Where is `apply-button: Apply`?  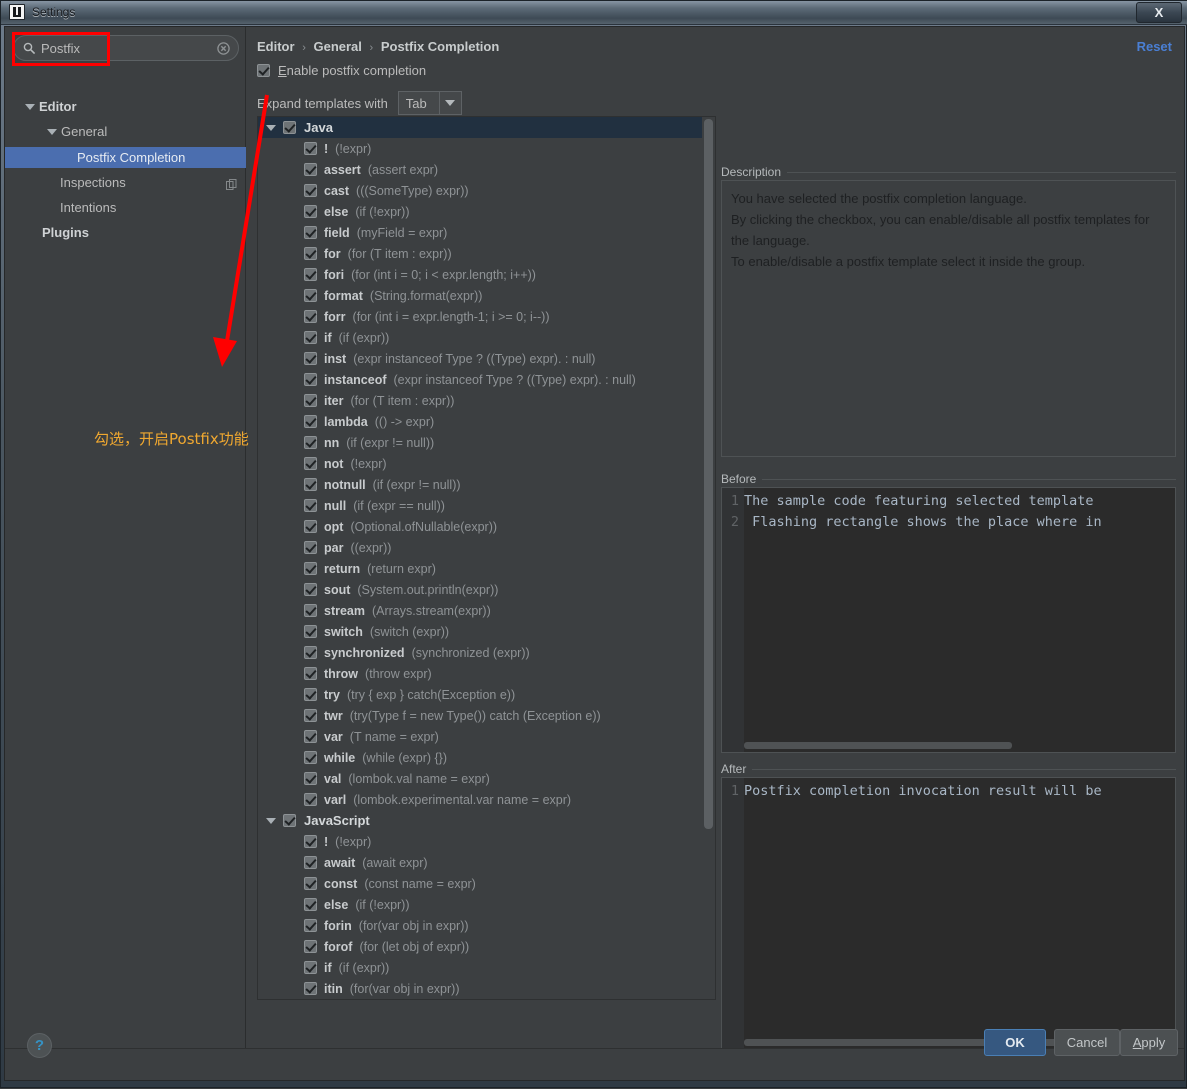 apply-button: Apply is located at coordinates (1149, 1042).